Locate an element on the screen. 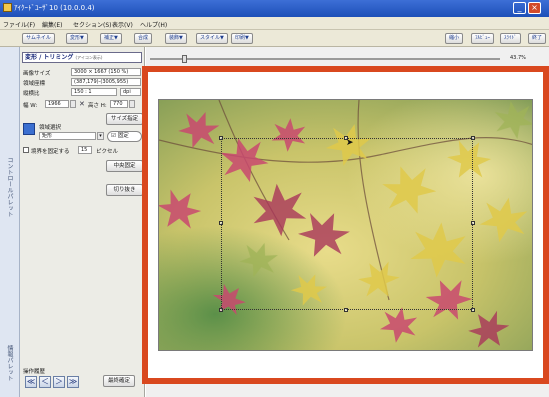 Image resolution: width=549 pixels, height=397 pixels. fix-toggle: ☑ 固定 is located at coordinates (124, 136).